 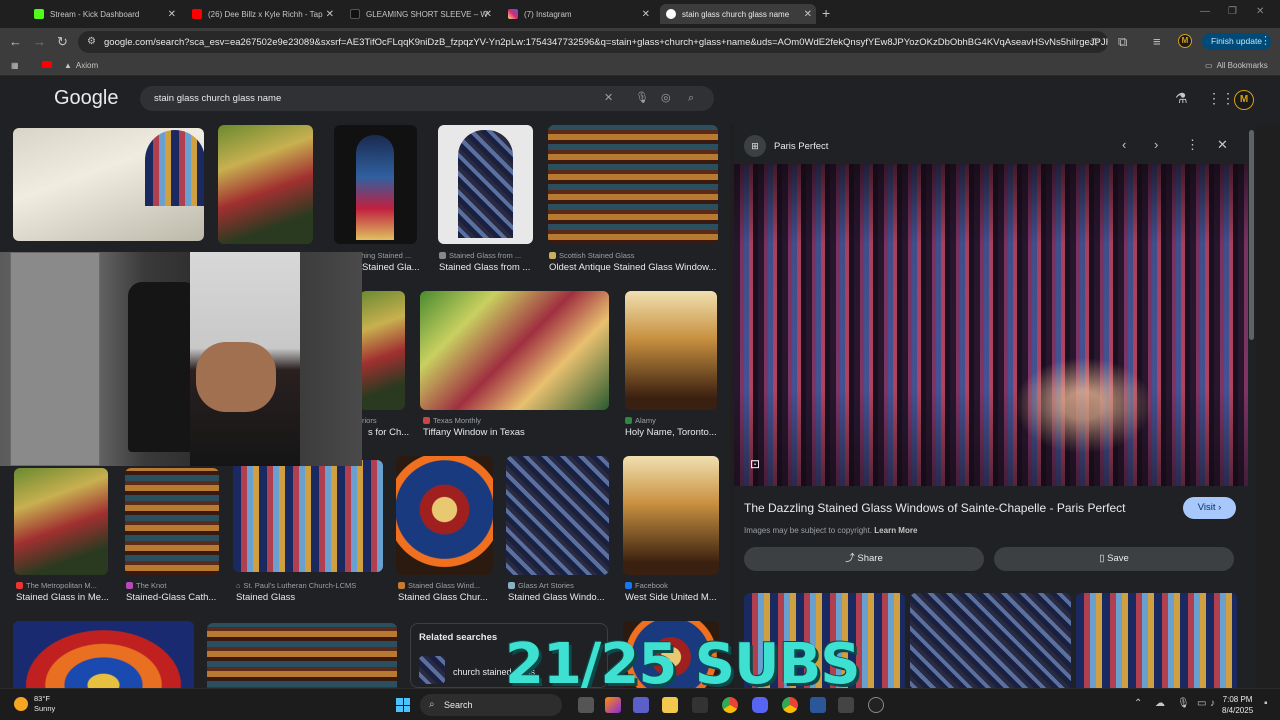 What do you see at coordinates (608, 98) in the screenshot?
I see `clear-icon: ✕` at bounding box center [608, 98].